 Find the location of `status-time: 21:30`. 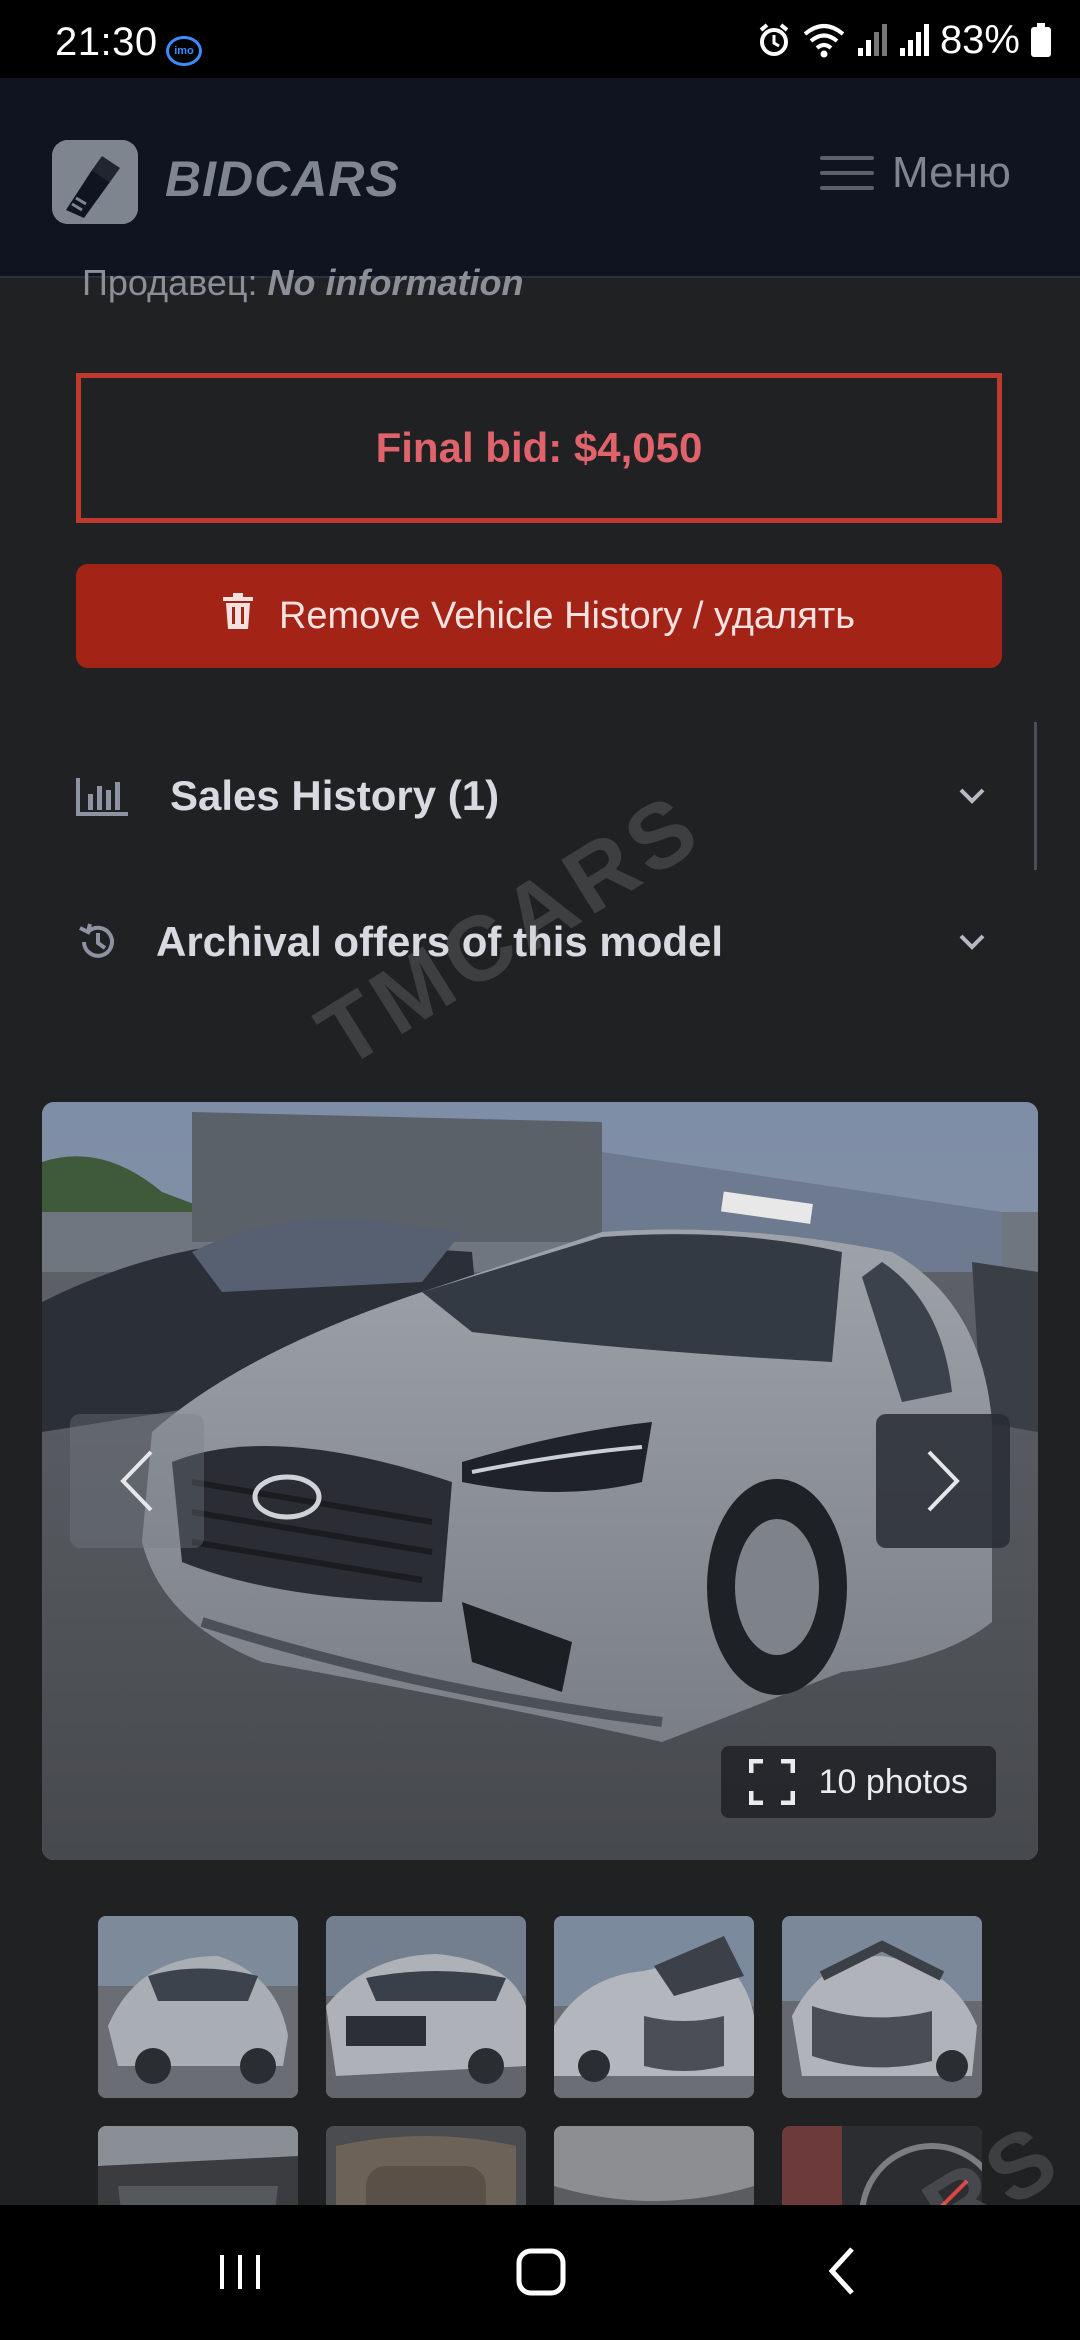

status-time: 21:30 is located at coordinates (106, 42).